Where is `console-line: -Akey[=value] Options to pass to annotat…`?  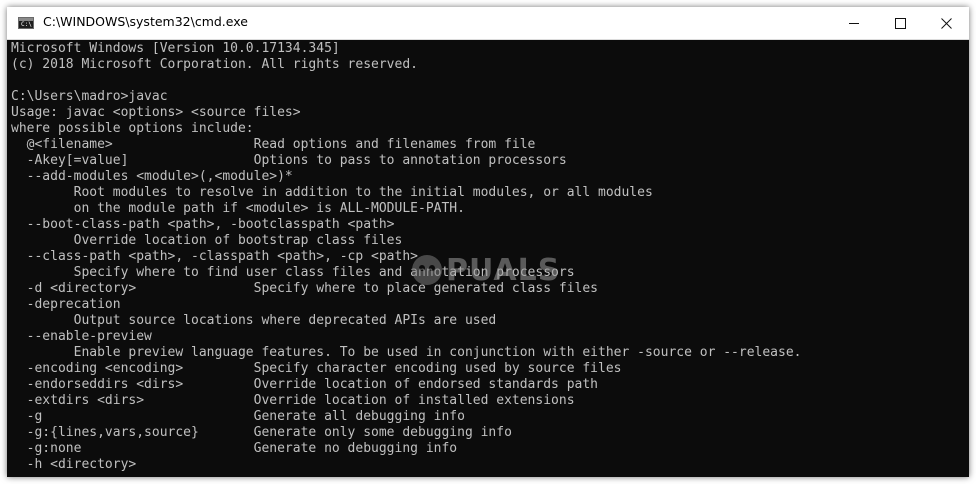 console-line: -Akey[=value] Options to pass to annotat… is located at coordinates (289, 160).